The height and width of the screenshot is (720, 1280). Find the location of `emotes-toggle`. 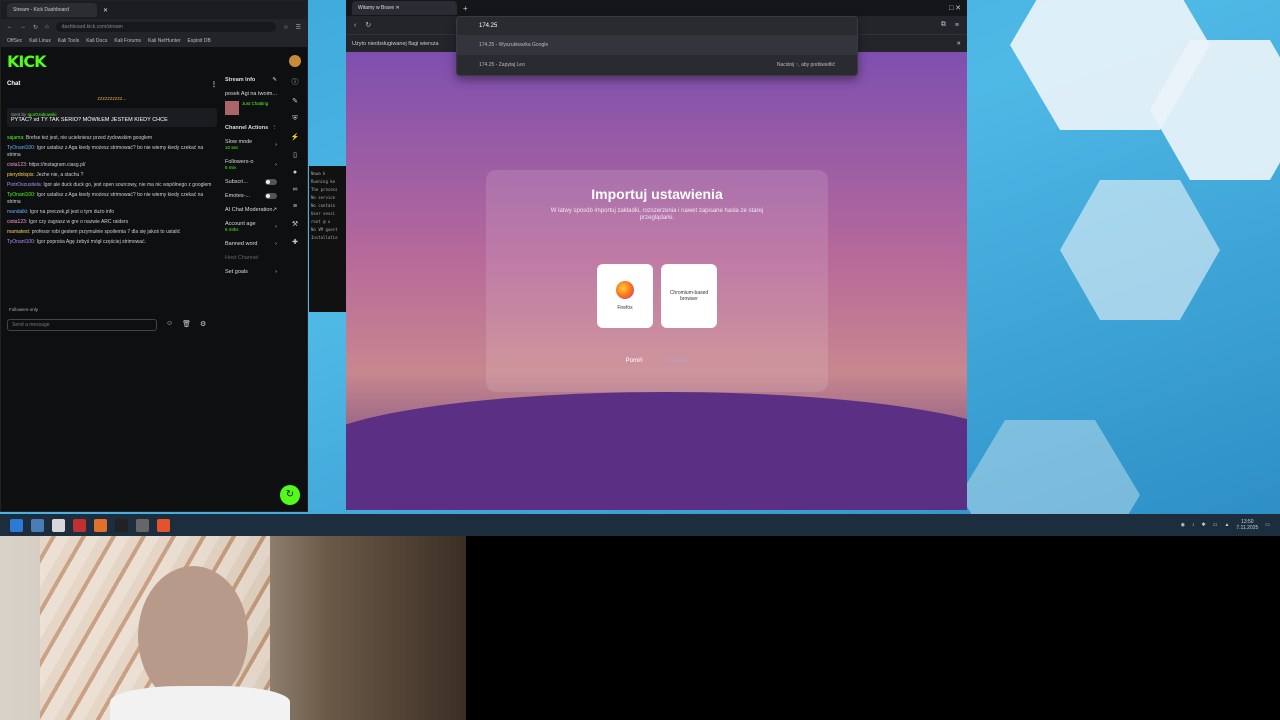

emotes-toggle is located at coordinates (271, 196).